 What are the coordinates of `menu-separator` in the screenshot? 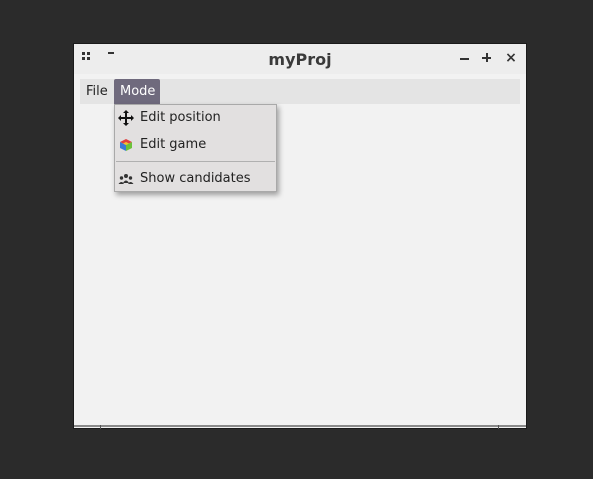 It's located at (195, 161).